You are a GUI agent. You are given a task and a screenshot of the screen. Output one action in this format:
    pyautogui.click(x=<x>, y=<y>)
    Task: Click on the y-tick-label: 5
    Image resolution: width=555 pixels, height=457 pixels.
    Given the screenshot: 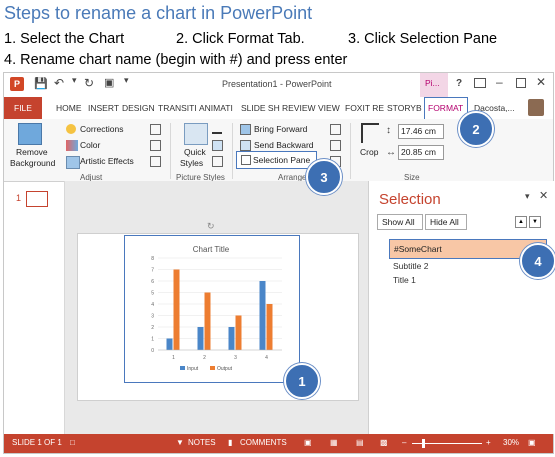 What is the action you would take?
    pyautogui.click(x=152, y=294)
    